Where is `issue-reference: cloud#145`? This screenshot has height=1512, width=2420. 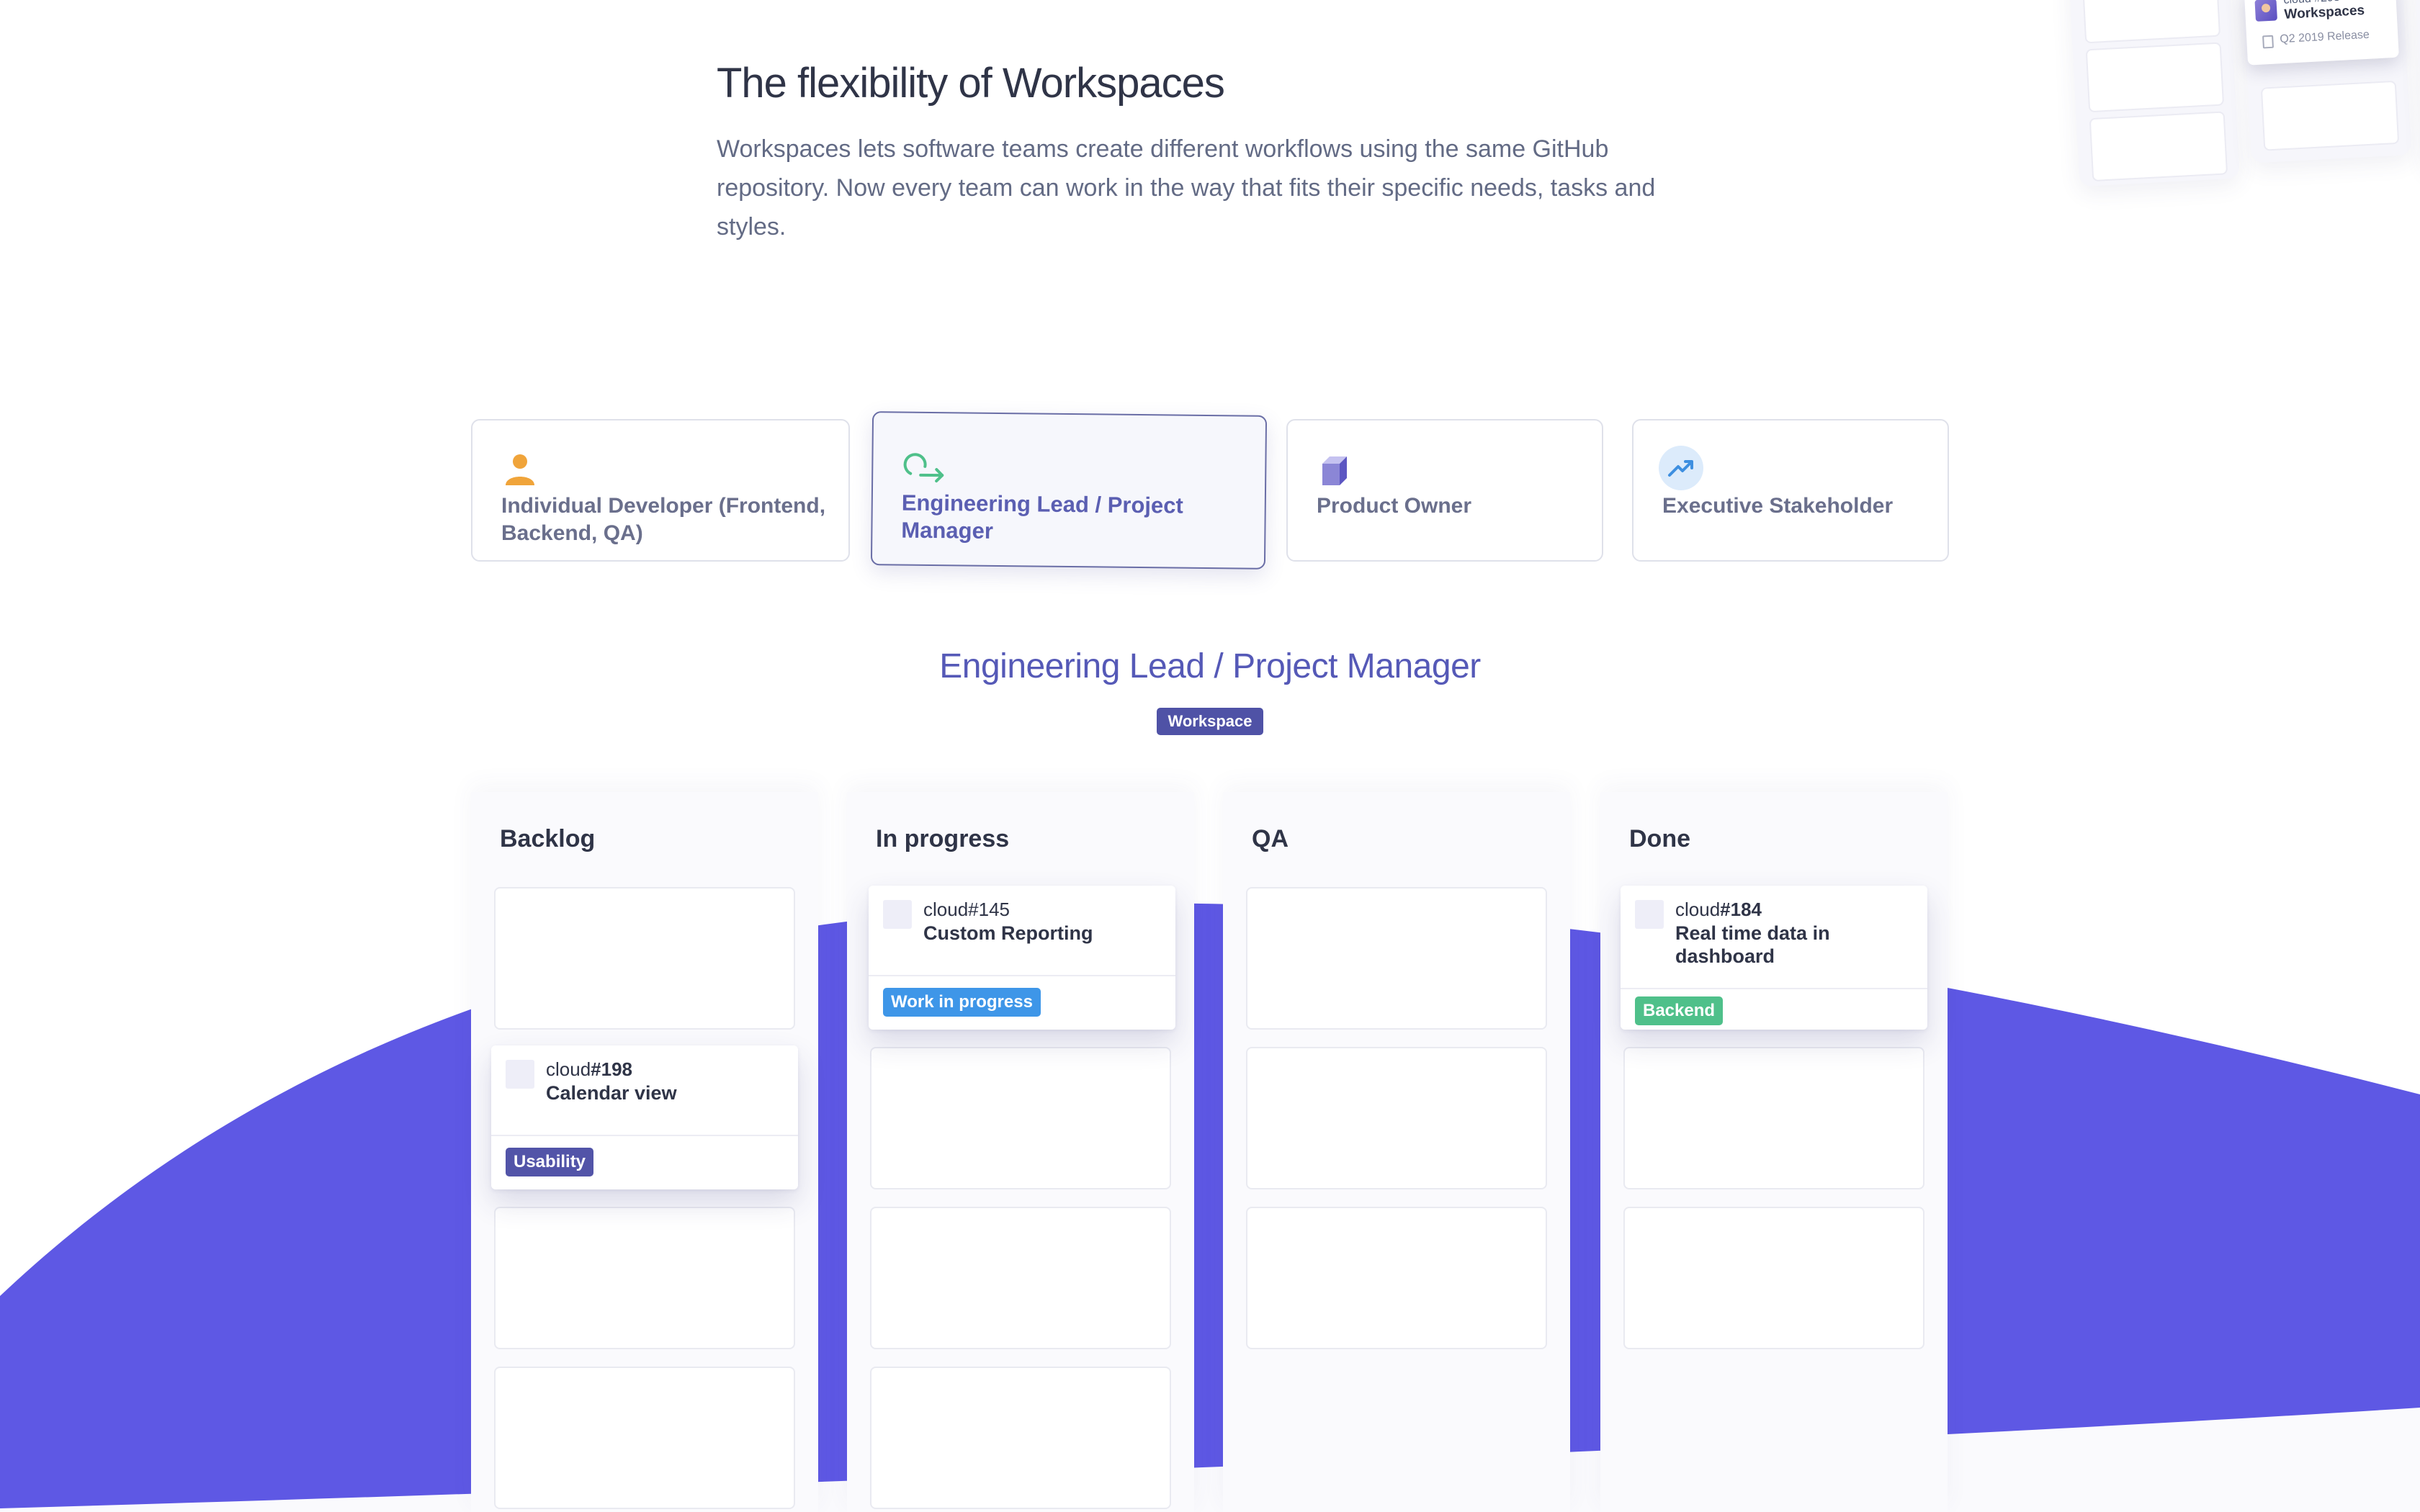 issue-reference: cloud#145 is located at coordinates (966, 909).